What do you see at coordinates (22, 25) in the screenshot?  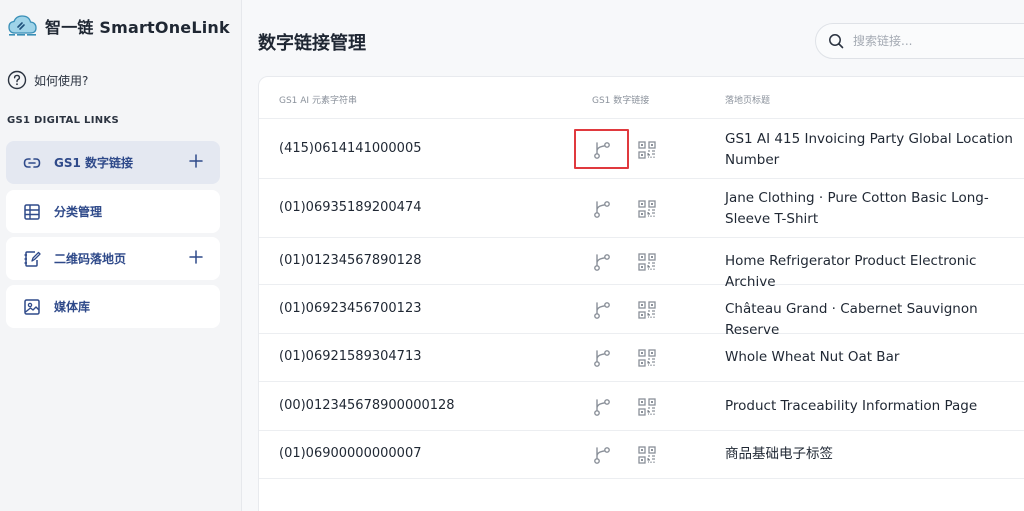 I see `cloud-link-logo-icon` at bounding box center [22, 25].